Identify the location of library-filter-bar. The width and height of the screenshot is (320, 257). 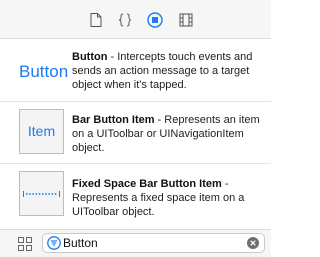
(135, 243).